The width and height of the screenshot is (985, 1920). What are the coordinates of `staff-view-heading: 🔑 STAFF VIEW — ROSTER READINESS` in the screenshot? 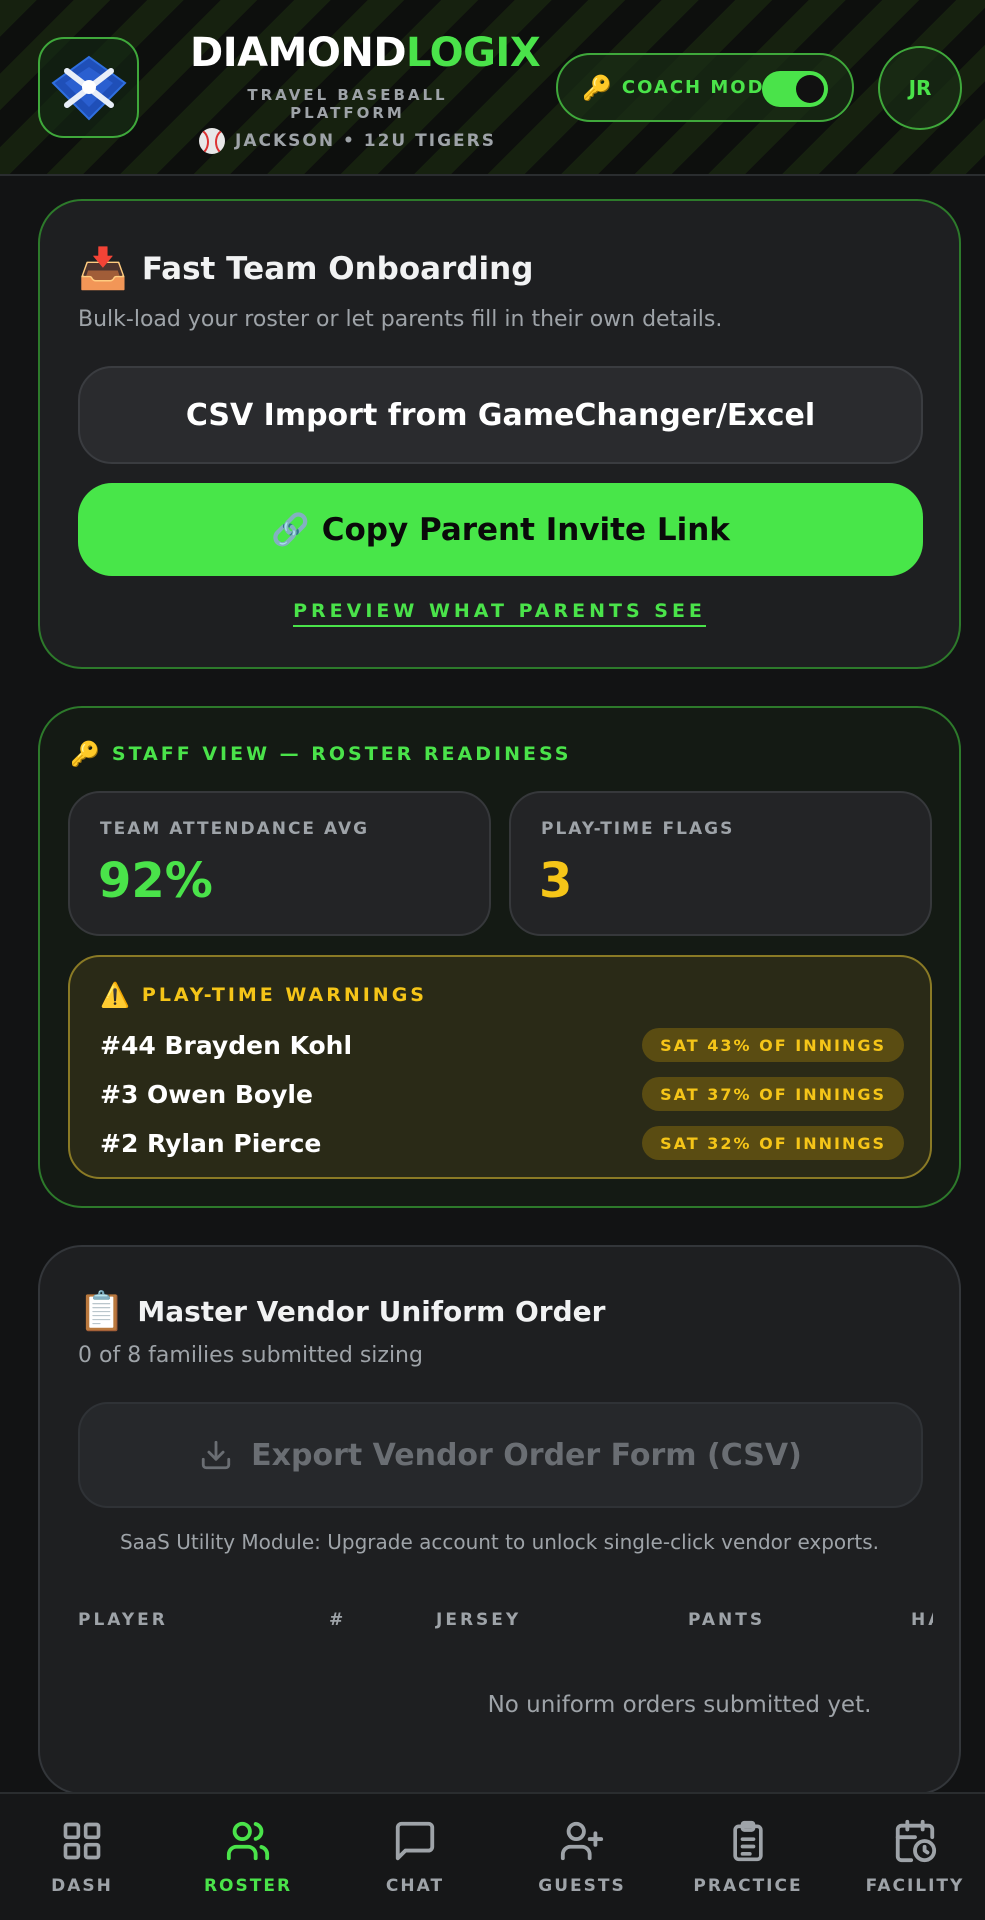 It's located at (320, 754).